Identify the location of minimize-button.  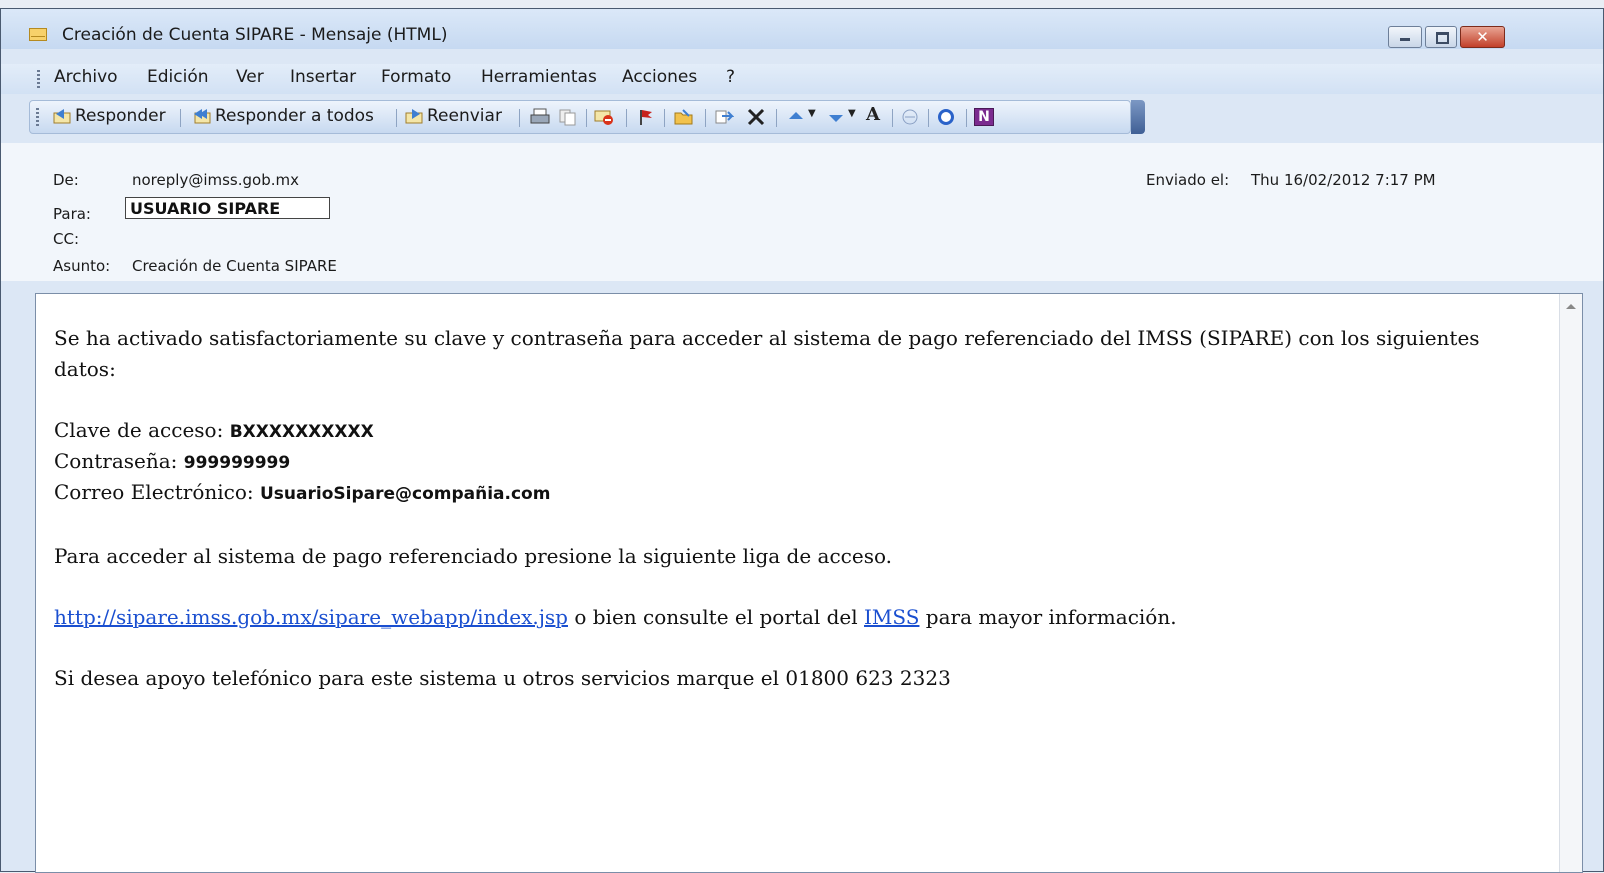
(1405, 37).